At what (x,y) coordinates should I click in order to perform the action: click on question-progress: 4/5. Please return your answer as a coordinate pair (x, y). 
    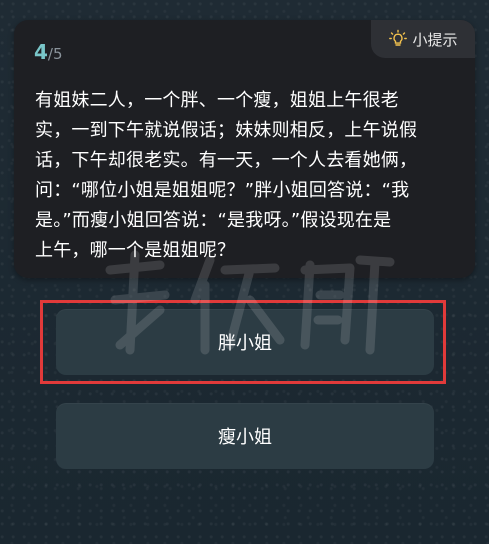
    Looking at the image, I should click on (48, 52).